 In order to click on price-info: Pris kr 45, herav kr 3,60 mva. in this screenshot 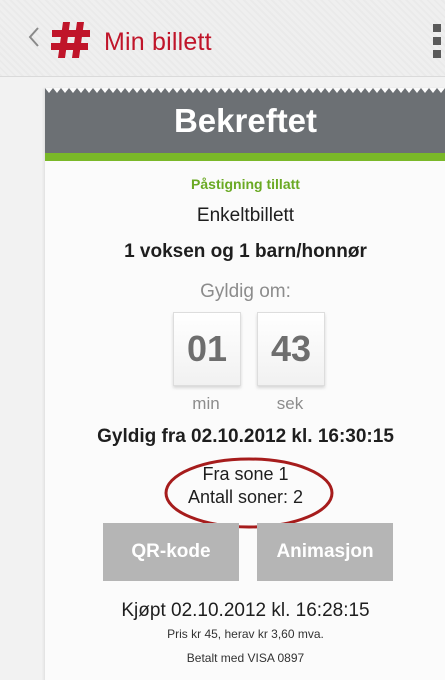, I will do `click(245, 634)`.